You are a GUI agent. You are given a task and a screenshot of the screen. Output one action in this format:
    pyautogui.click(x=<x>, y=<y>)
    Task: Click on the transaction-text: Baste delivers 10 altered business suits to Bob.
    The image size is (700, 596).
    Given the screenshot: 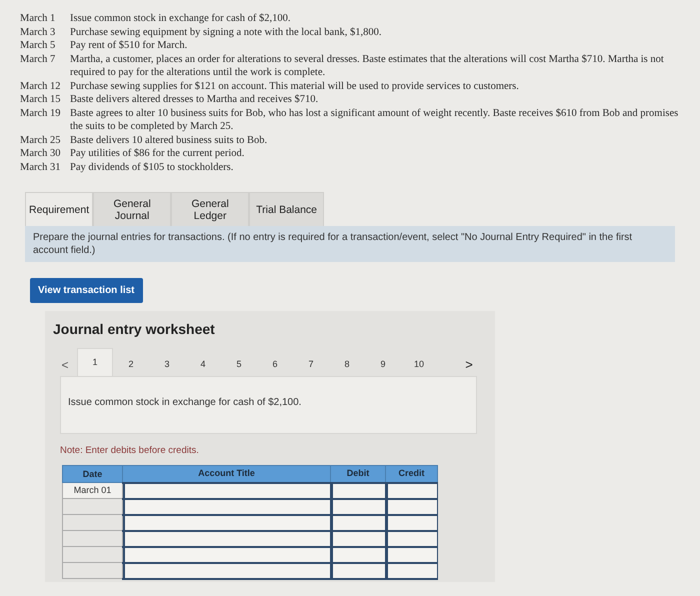 What is the action you would take?
    pyautogui.click(x=169, y=140)
    